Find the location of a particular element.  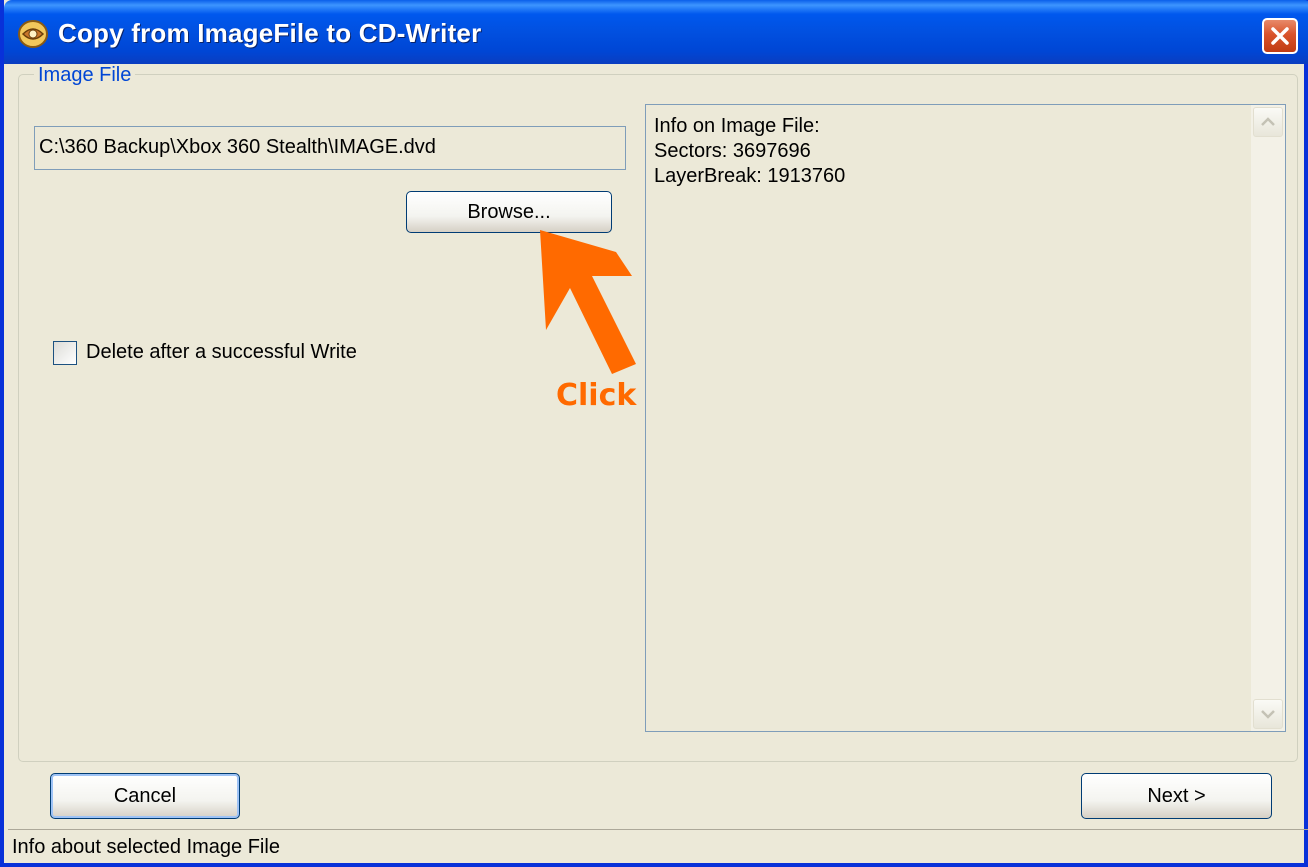

info-layerbreak: LayerBreak: 1913760 is located at coordinates (750, 176).